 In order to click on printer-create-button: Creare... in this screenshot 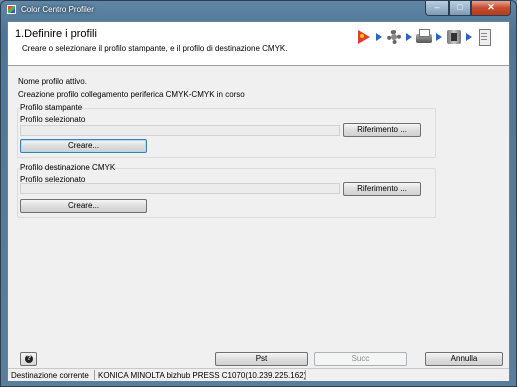, I will do `click(83, 146)`.